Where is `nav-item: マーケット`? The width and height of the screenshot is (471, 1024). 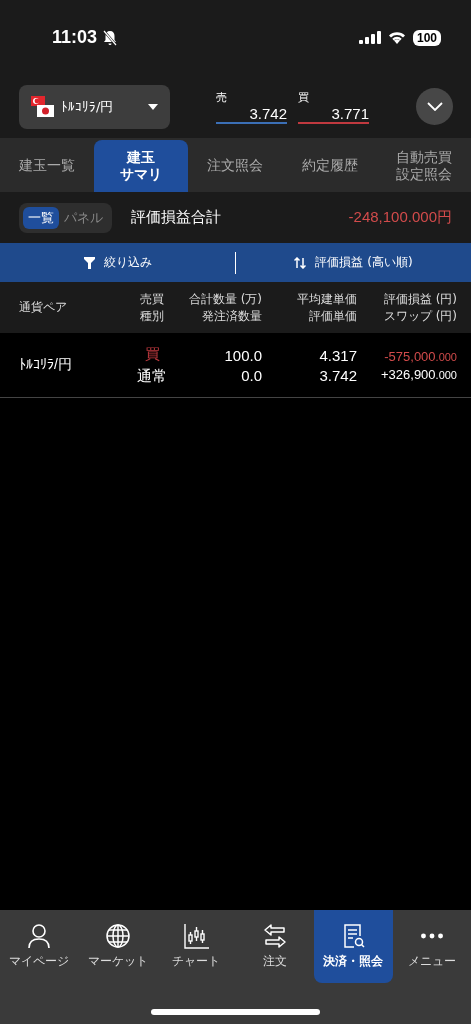 nav-item: マーケット is located at coordinates (117, 946).